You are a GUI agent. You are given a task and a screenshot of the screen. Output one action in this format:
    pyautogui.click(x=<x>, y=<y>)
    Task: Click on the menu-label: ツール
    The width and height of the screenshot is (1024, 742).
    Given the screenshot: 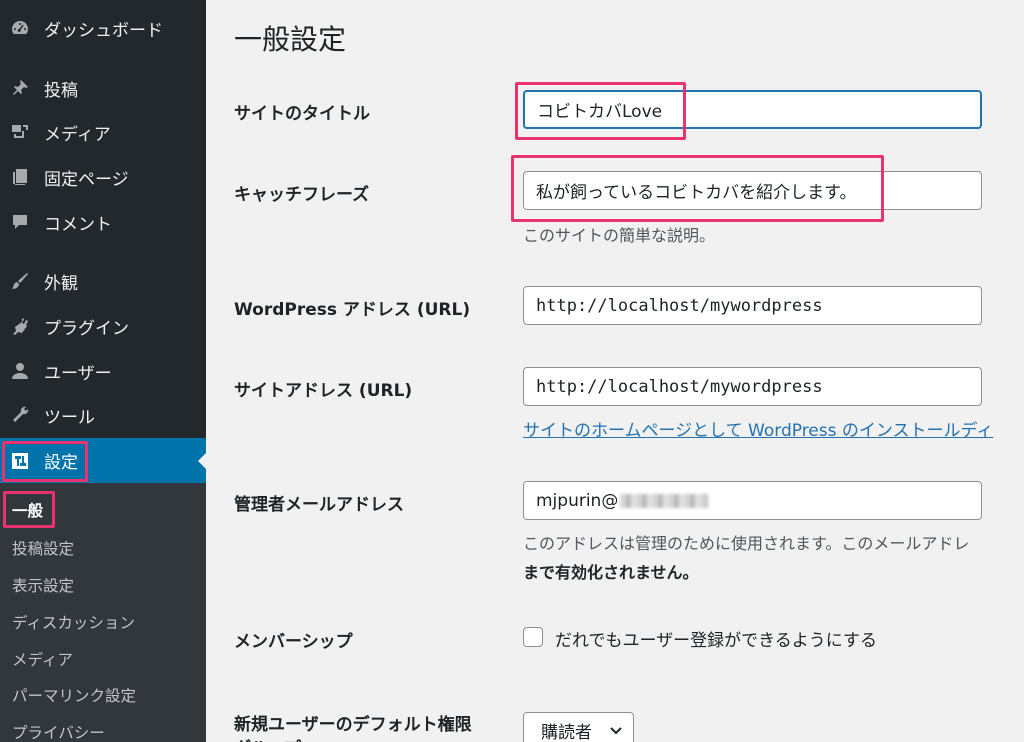 What is the action you would take?
    pyautogui.click(x=69, y=417)
    